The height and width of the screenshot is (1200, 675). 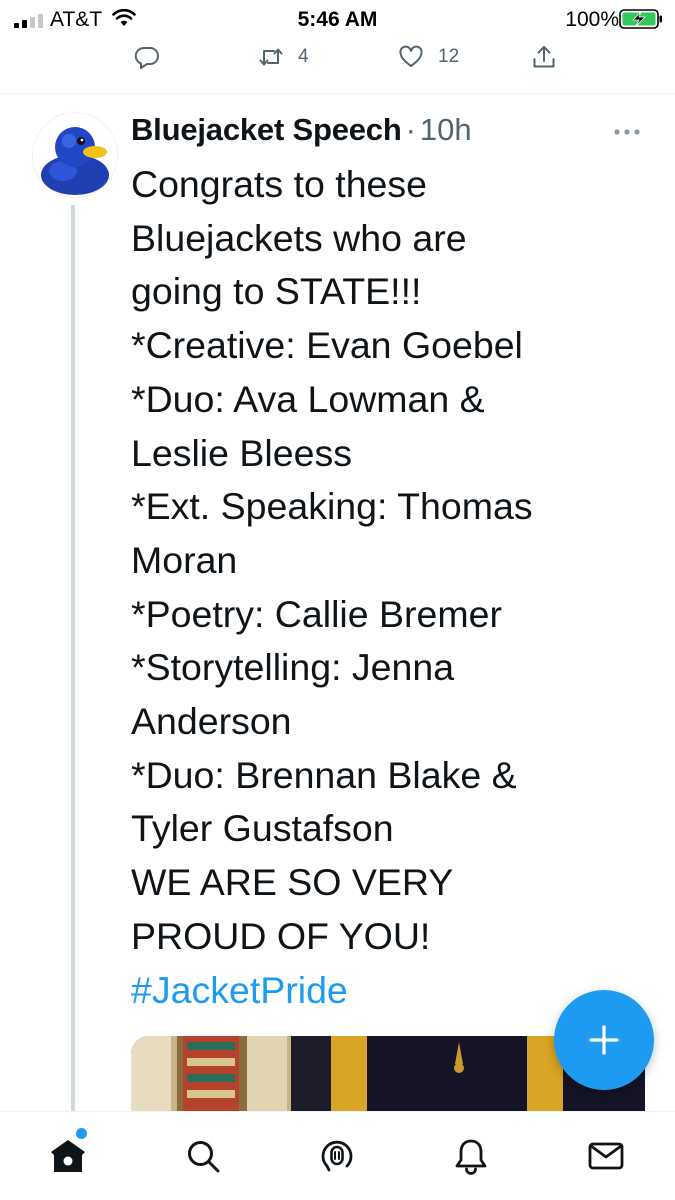 I want to click on tweet-text-line: *Creative: Evan Goebel, so click(x=327, y=345).